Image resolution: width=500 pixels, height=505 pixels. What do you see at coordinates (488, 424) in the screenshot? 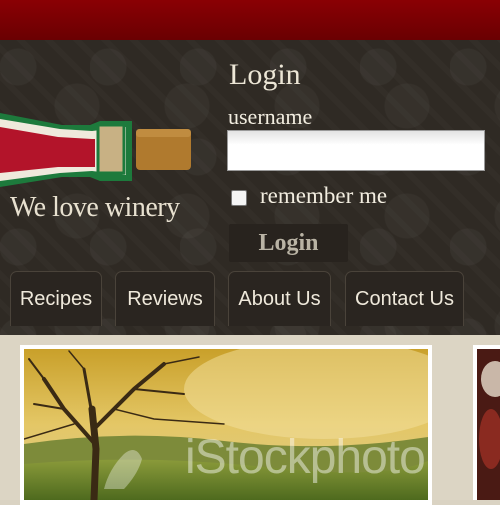
I see `side-photo` at bounding box center [488, 424].